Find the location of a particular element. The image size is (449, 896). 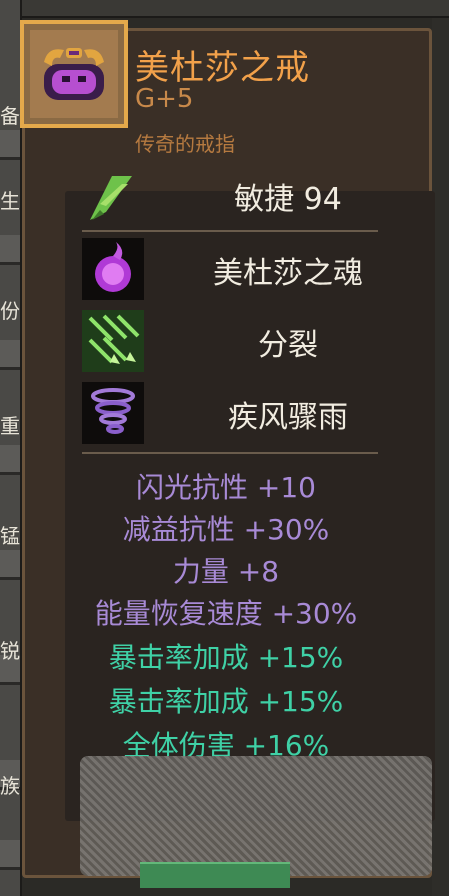

main-stat-row: 敏捷 94 is located at coordinates (247, 198).